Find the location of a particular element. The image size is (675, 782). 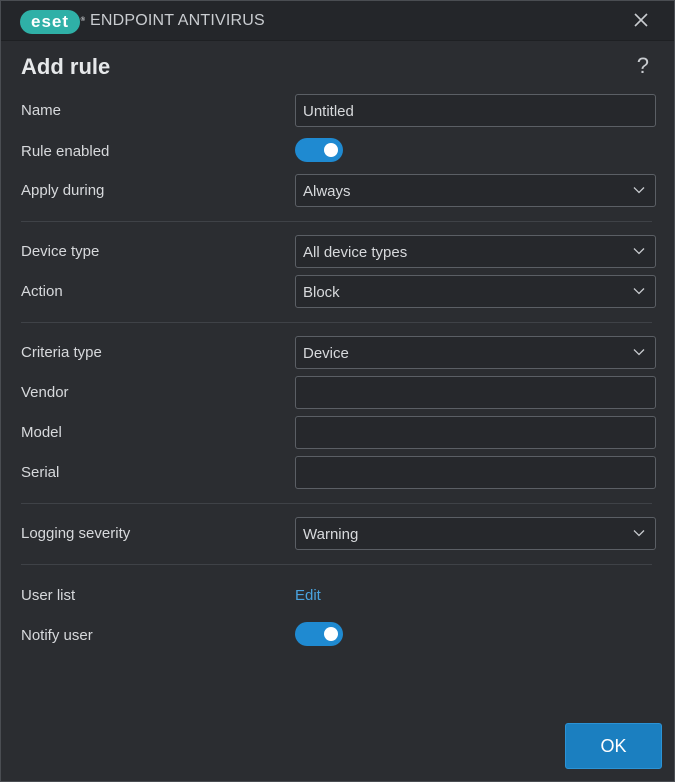

notify-user-toggle is located at coordinates (319, 634).